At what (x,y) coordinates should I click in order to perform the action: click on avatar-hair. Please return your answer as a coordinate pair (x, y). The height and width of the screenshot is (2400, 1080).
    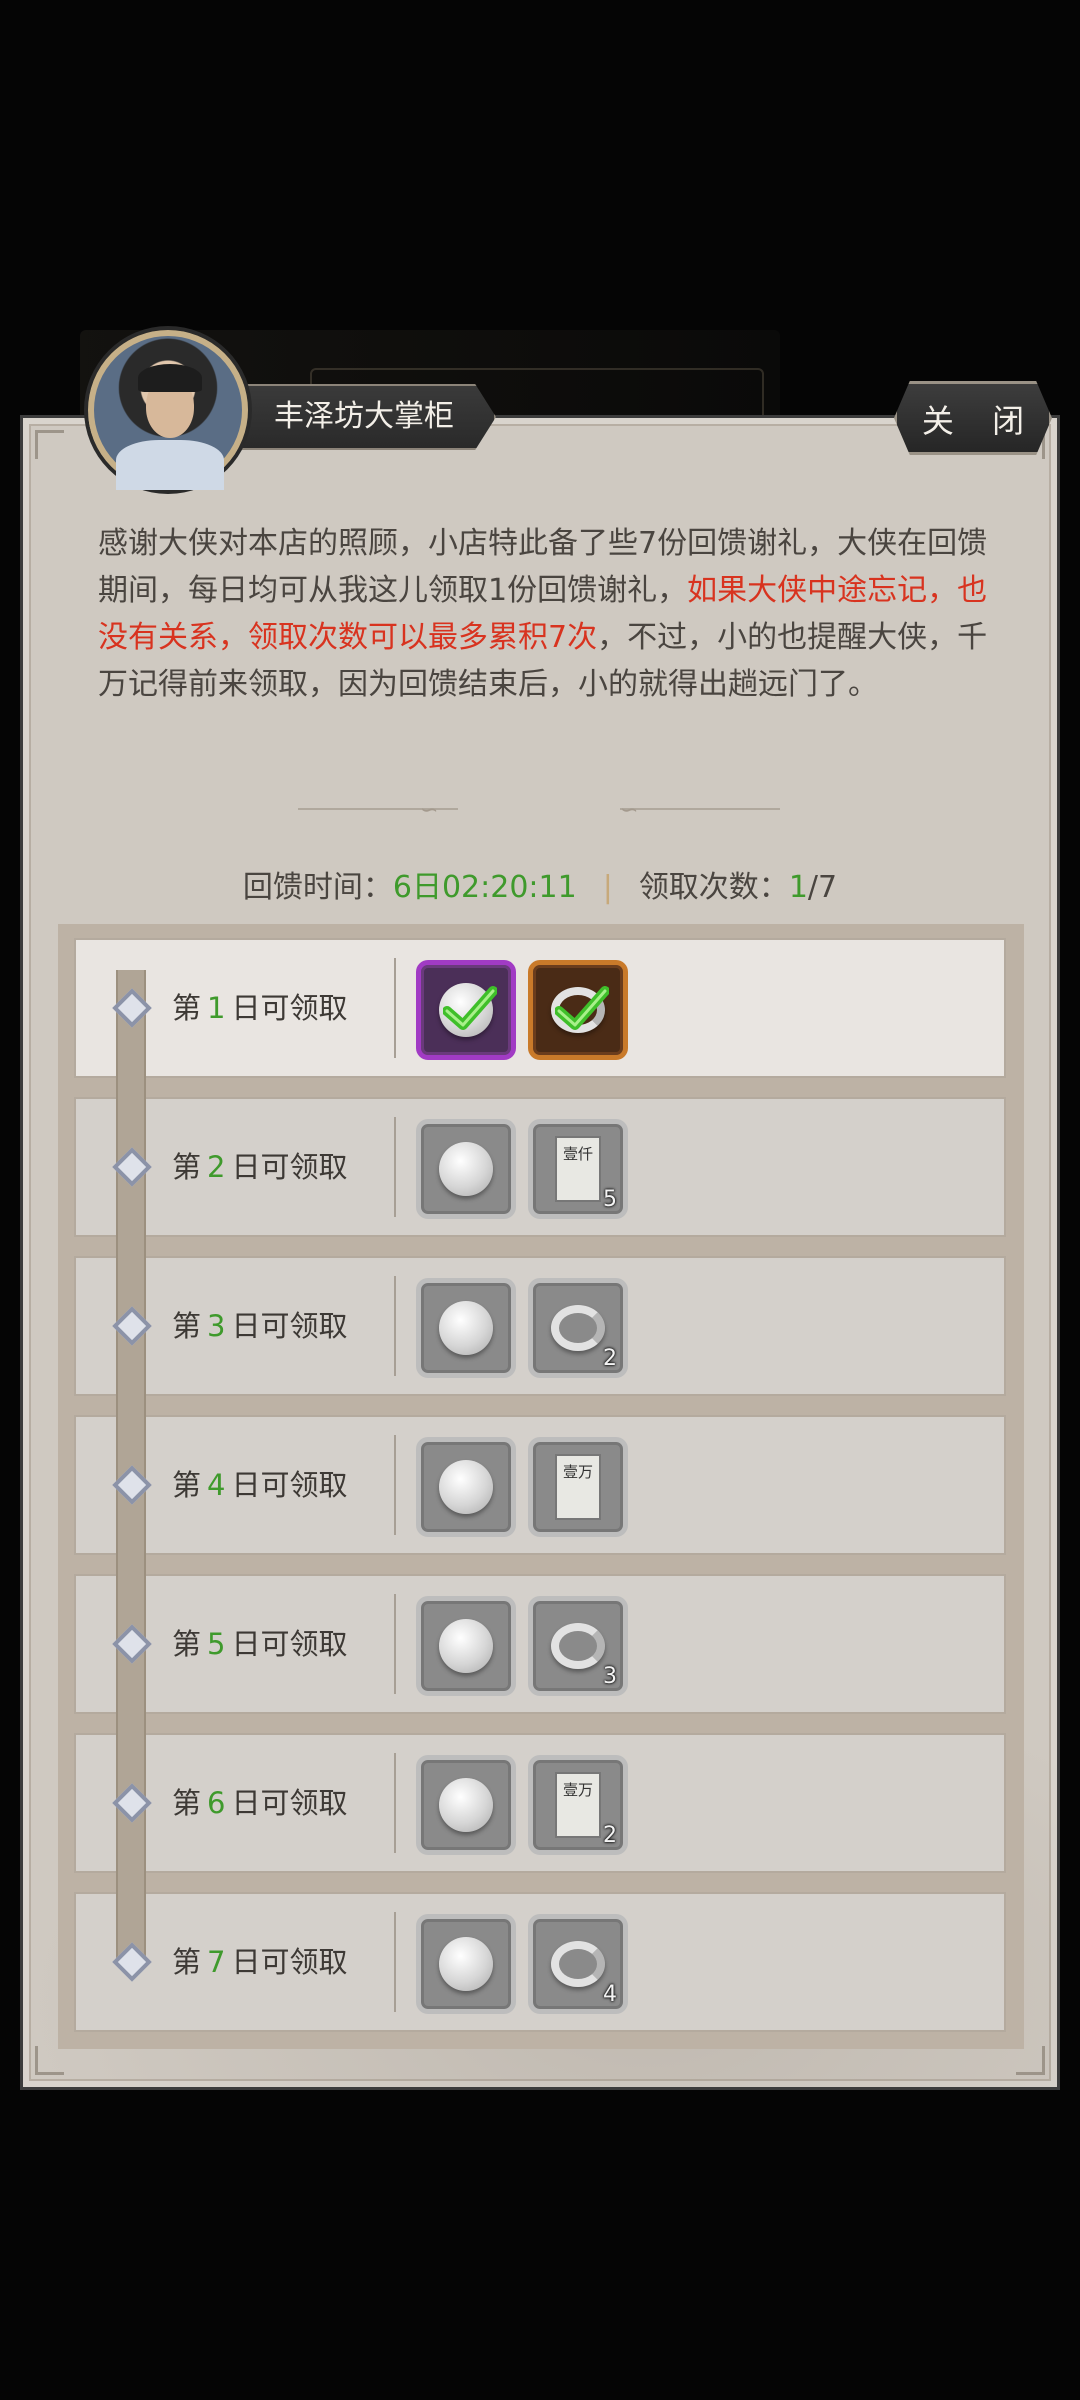
    Looking at the image, I should click on (170, 378).